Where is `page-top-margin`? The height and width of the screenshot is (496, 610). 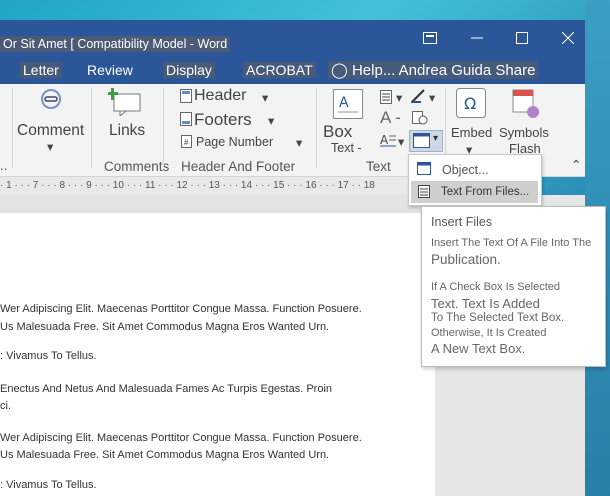
page-top-margin is located at coordinates (217, 204).